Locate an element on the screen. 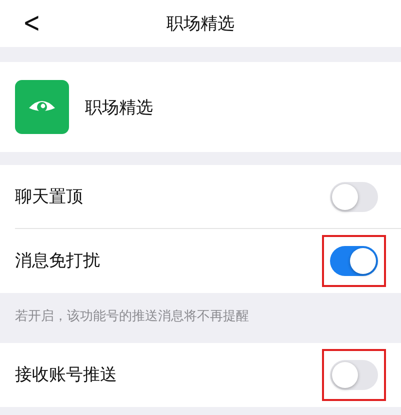  setting-label: 消息免打扰 is located at coordinates (58, 261).